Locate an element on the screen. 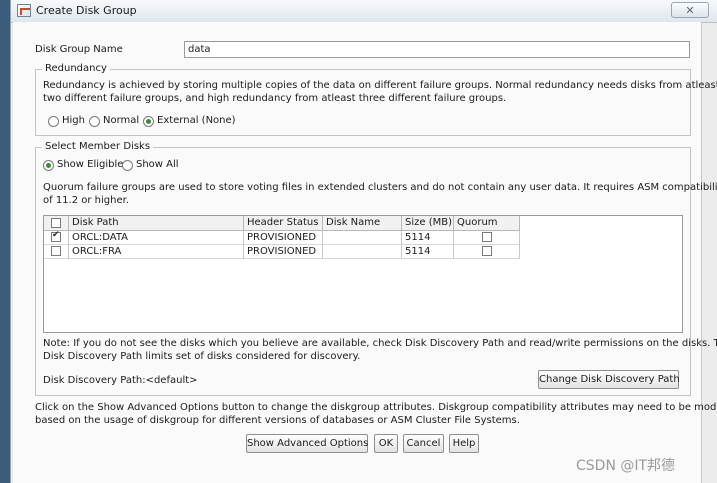  radio-normal is located at coordinates (94, 121).